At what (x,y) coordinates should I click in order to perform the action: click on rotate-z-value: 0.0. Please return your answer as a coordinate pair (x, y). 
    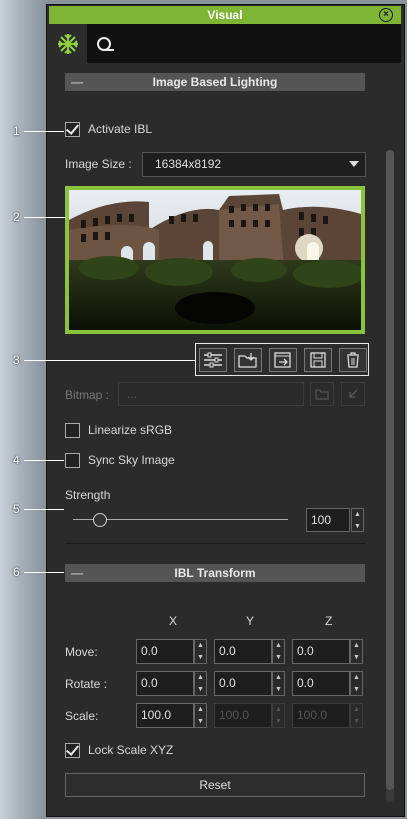
    Looking at the image, I should click on (305, 683).